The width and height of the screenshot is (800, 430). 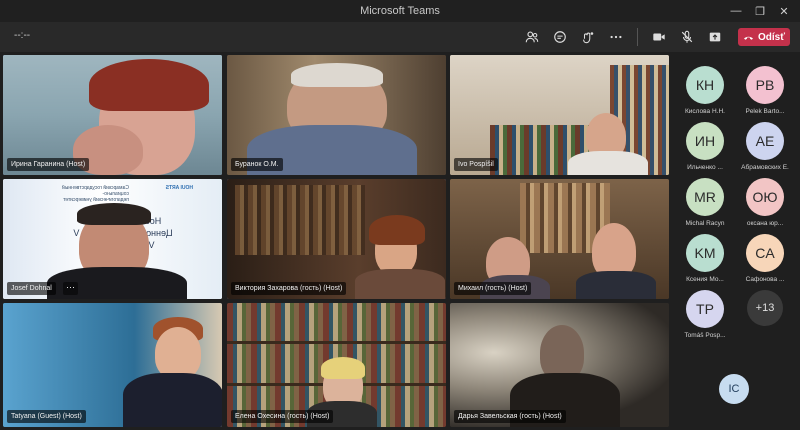 What do you see at coordinates (532, 37) in the screenshot?
I see `participants-icon` at bounding box center [532, 37].